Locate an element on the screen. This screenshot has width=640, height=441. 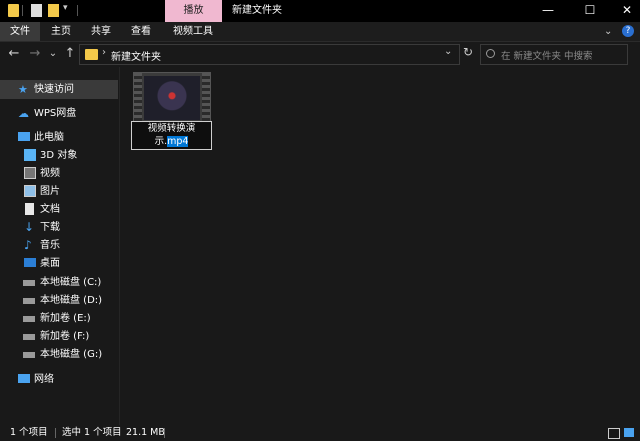
sidebar-item-label: 3D 对象 is located at coordinates (59, 155).